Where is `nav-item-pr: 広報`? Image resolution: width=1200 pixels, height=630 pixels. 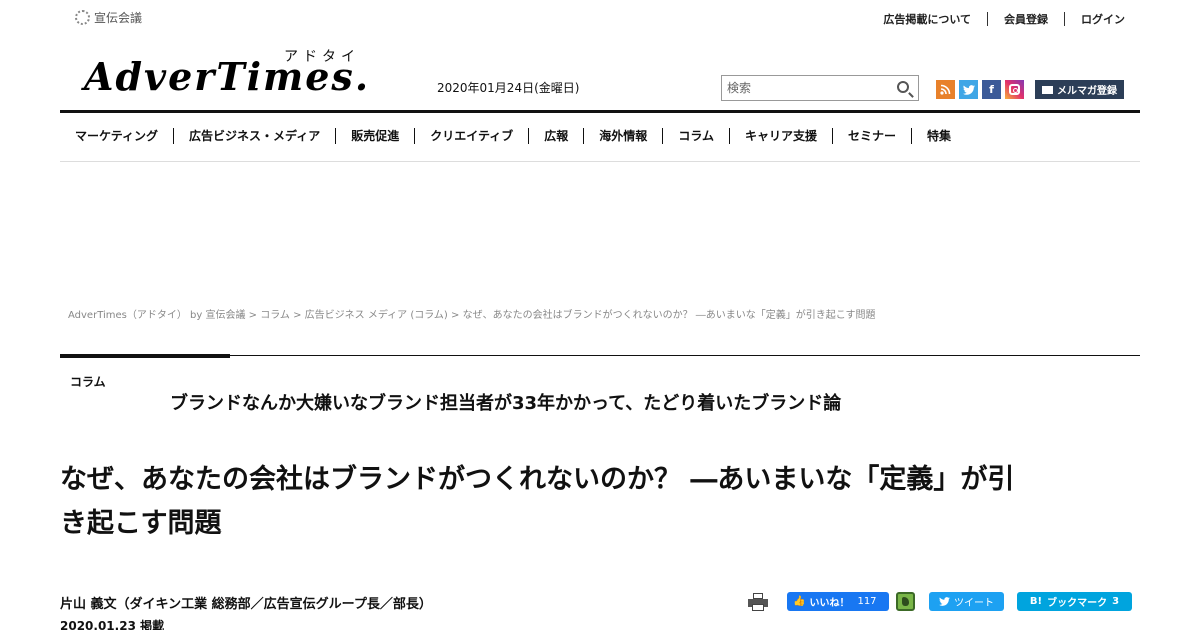 nav-item-pr: 広報 is located at coordinates (557, 136).